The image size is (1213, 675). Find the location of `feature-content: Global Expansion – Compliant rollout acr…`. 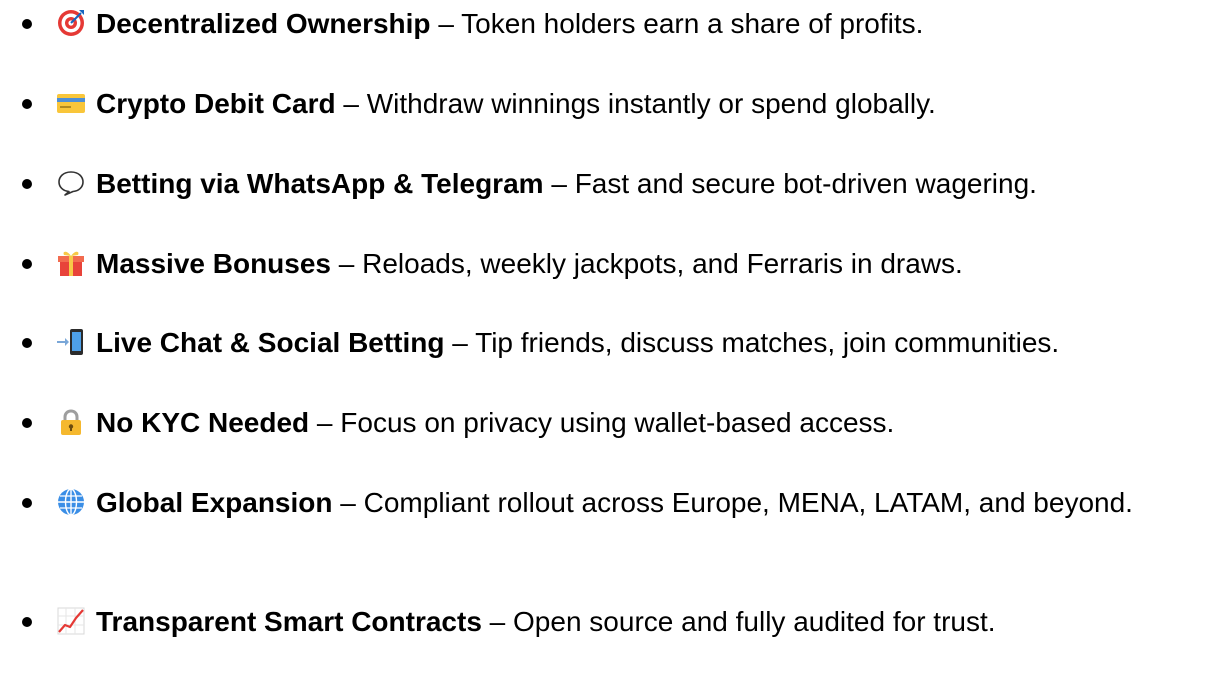

feature-content: Global Expansion – Compliant rollout acr… is located at coordinates (625, 503).